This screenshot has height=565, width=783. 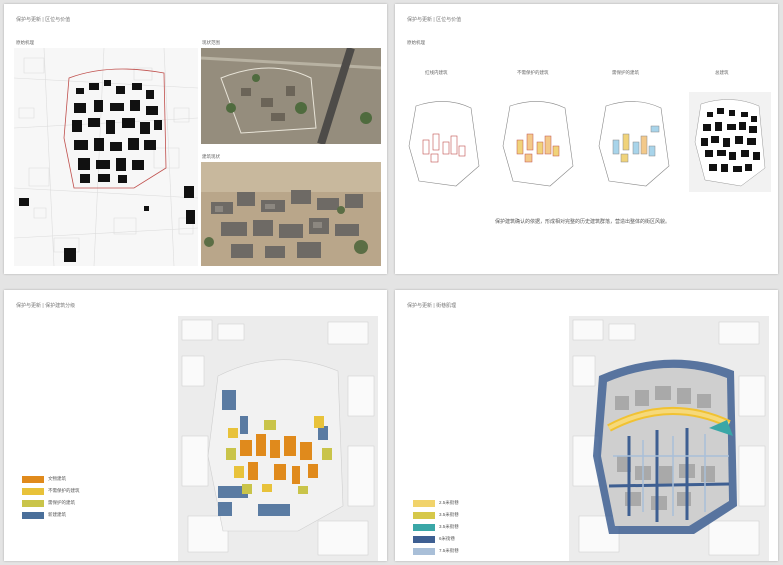 I want to click on legend-item: 新建建筑, so click(x=51, y=515).